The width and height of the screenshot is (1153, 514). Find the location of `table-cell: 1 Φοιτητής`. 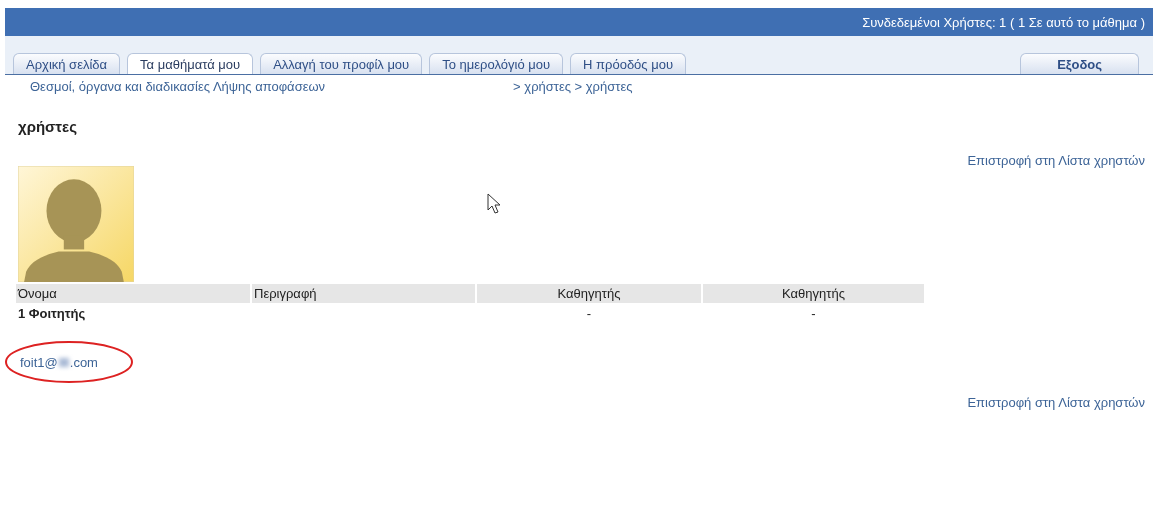

table-cell: 1 Φοιτητής is located at coordinates (52, 313).